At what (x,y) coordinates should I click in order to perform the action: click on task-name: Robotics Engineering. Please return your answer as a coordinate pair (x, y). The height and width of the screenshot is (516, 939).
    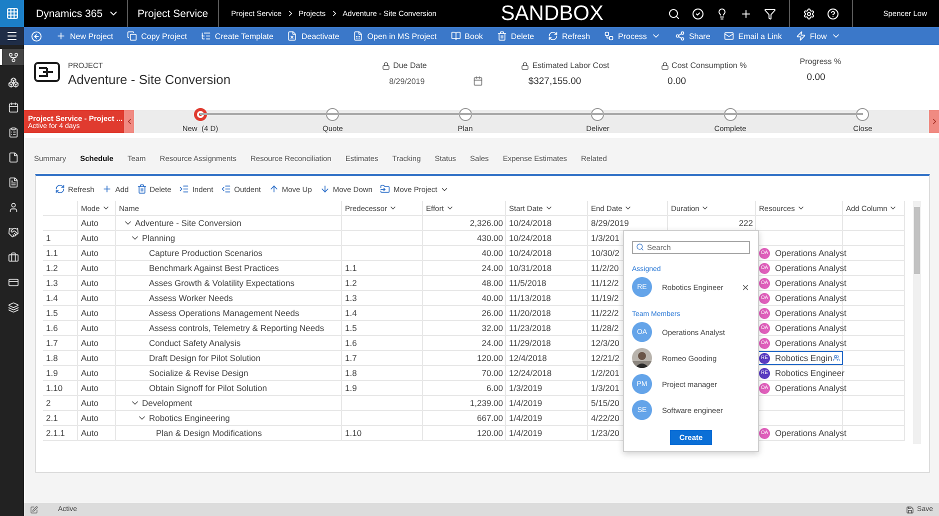
    Looking at the image, I should click on (189, 418).